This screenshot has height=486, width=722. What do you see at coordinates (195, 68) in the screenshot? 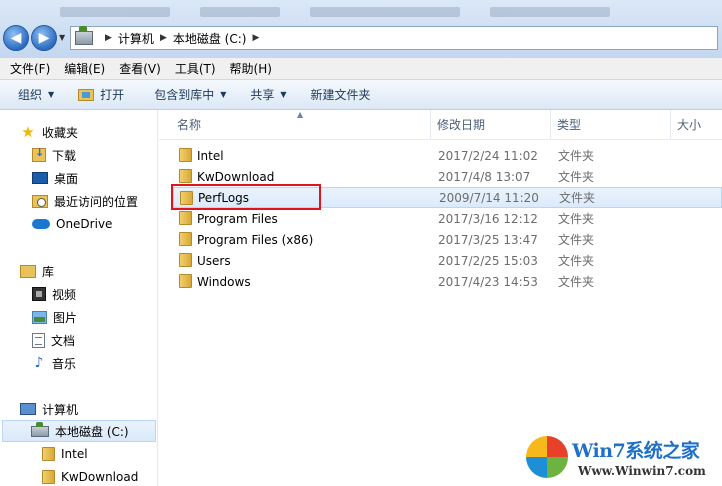
I see `menu-tools: 工具(T)` at bounding box center [195, 68].